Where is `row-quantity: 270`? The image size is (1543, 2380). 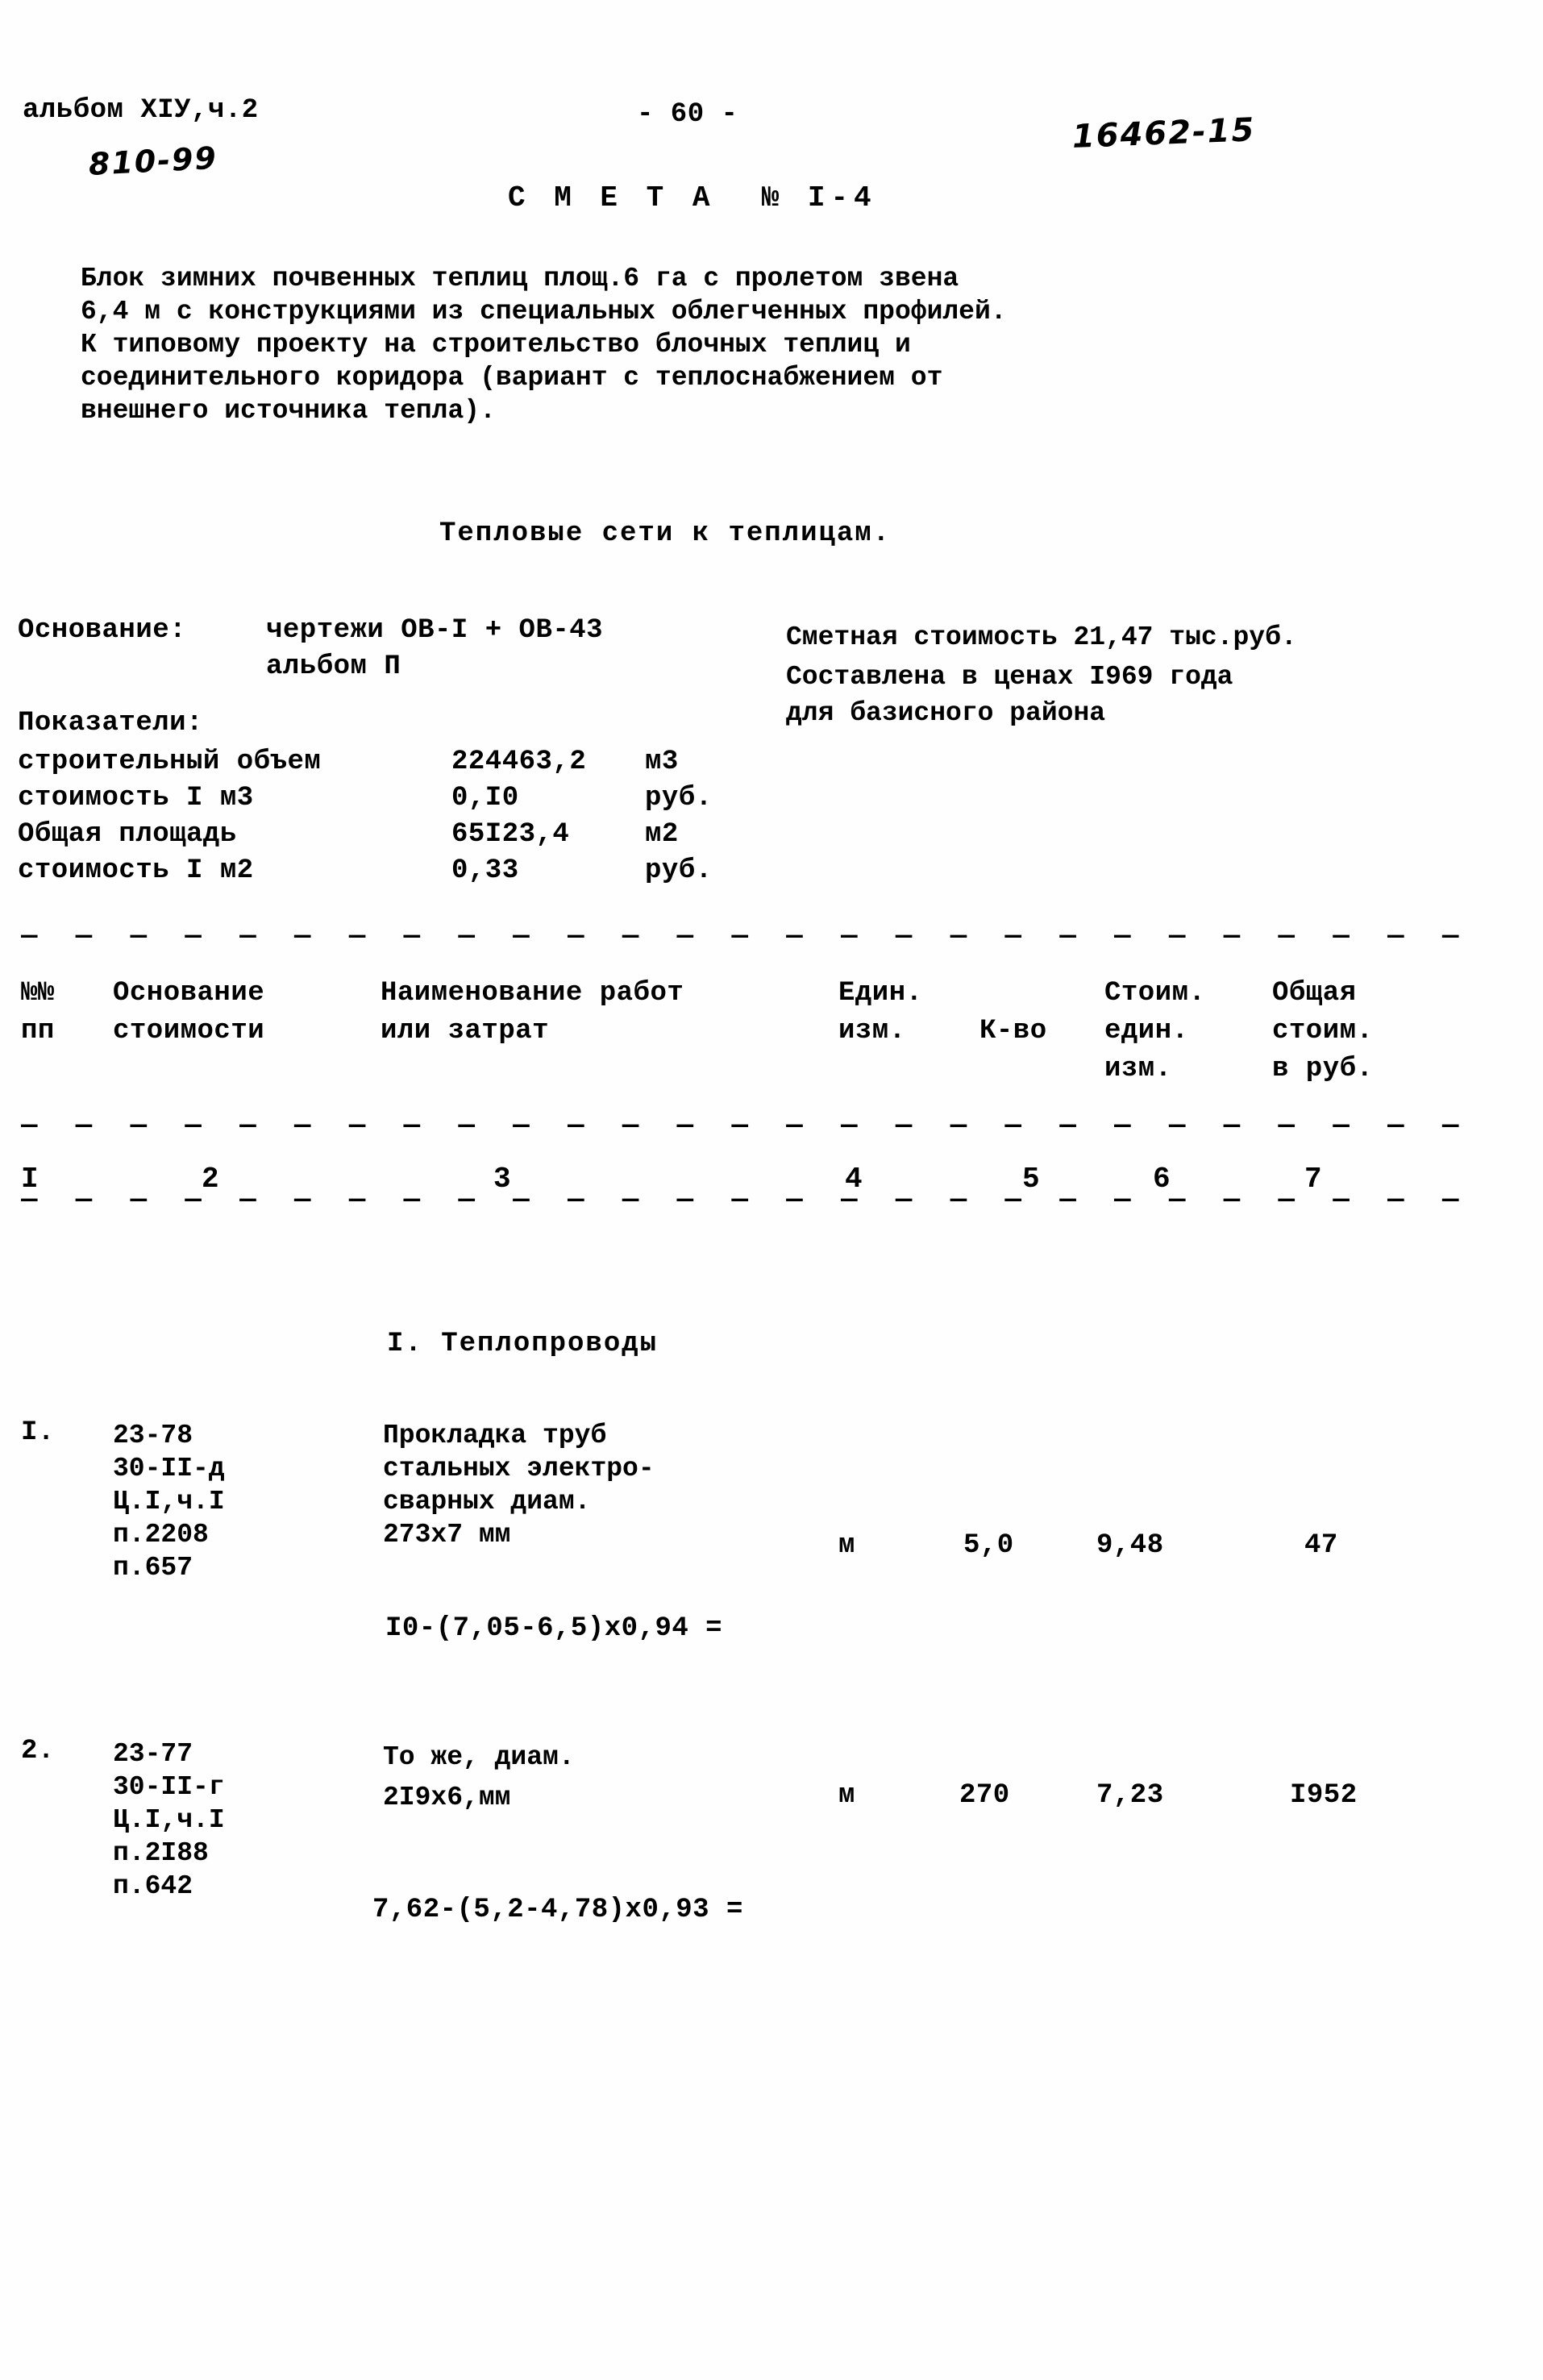 row-quantity: 270 is located at coordinates (984, 1795).